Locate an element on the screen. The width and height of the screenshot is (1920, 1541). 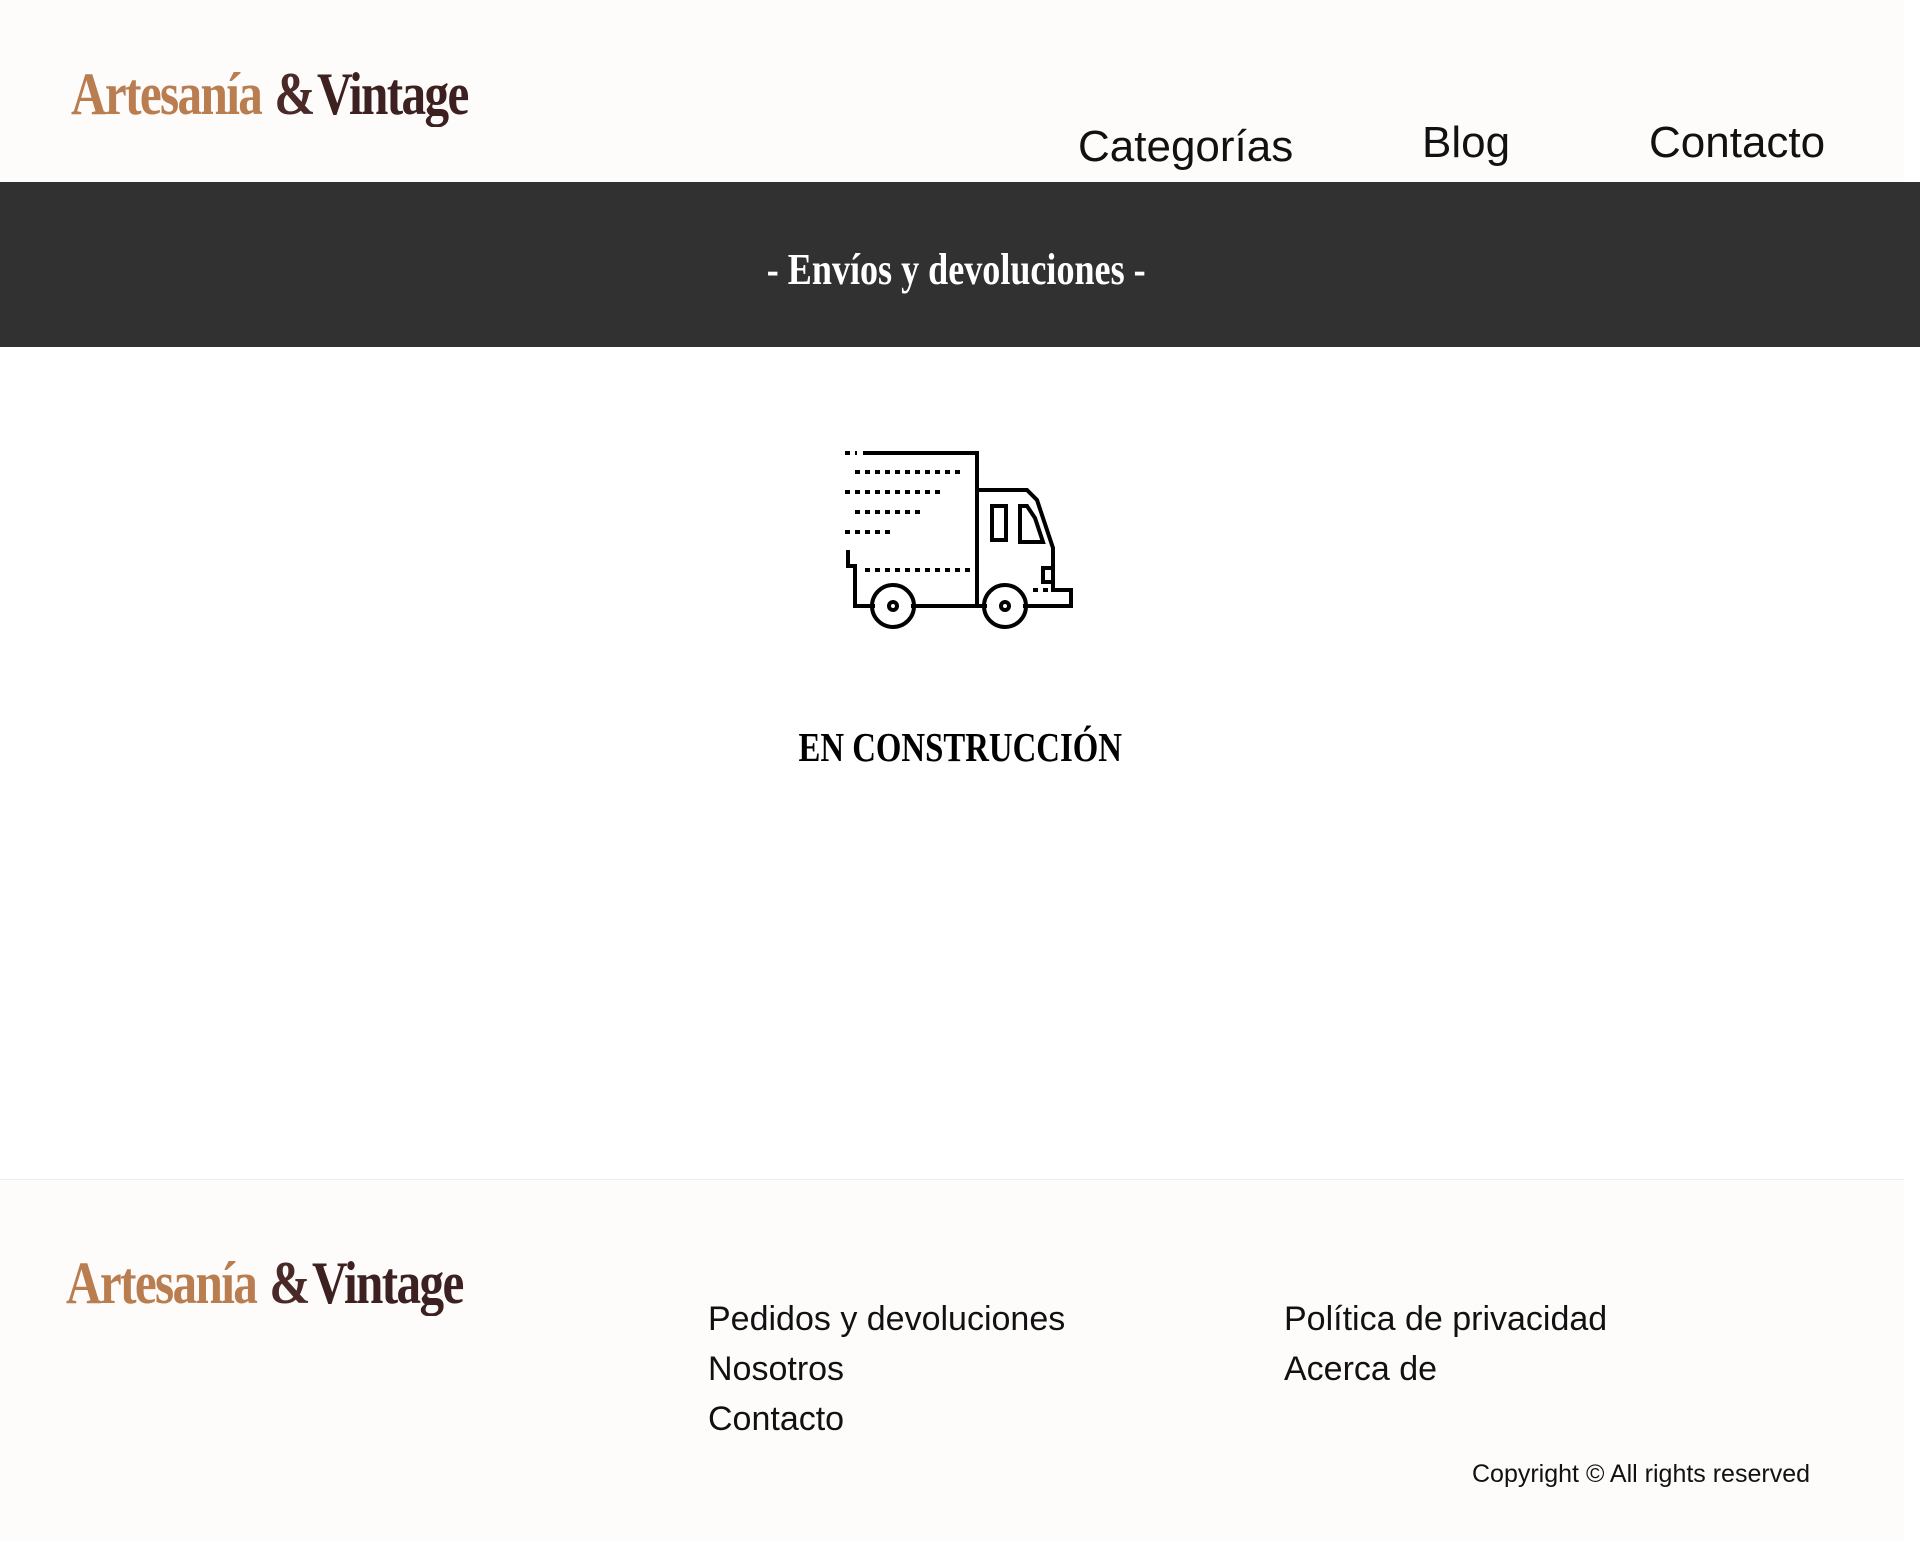
delivery-truck-icon is located at coordinates (959, 540).